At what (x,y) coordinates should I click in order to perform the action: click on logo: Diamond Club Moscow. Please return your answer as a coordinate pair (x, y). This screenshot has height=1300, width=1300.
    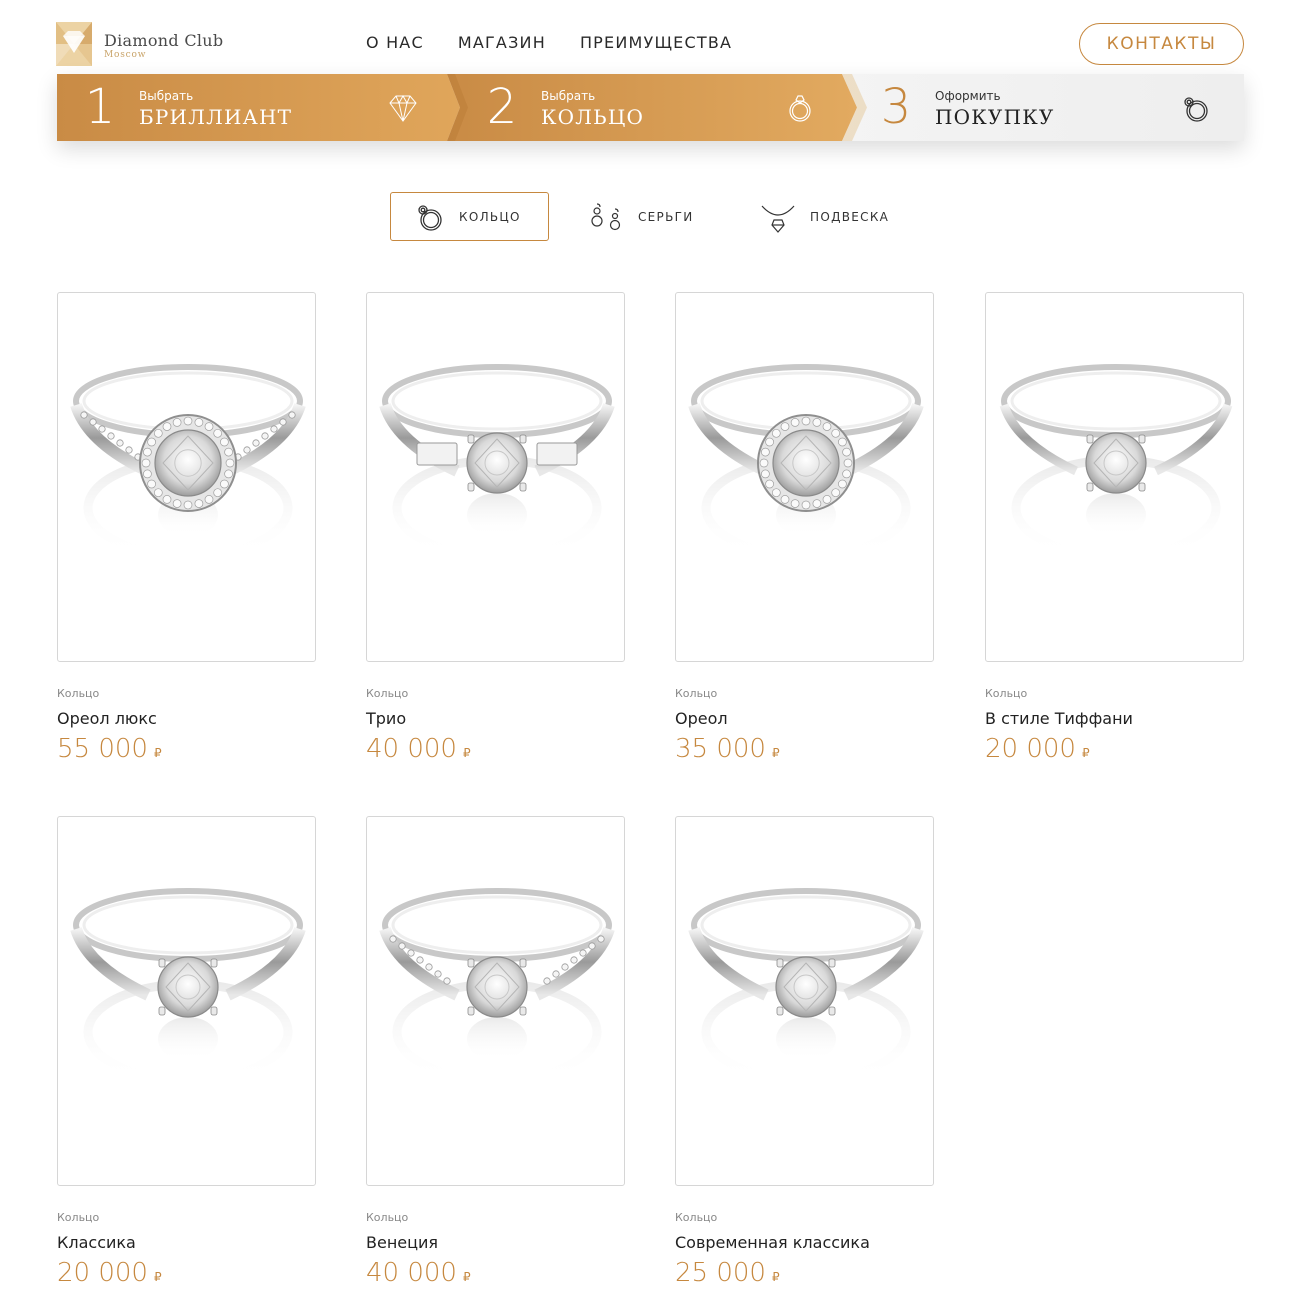
    Looking at the image, I should click on (151, 45).